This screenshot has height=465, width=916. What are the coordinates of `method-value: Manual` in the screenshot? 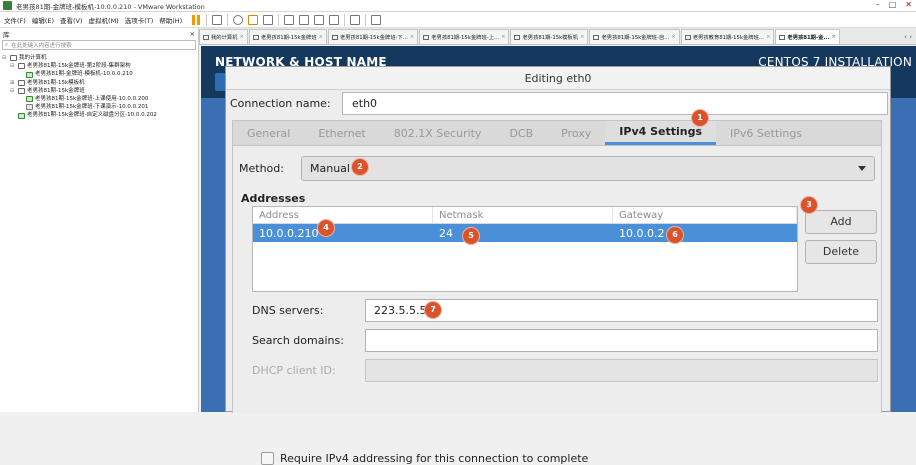 It's located at (330, 168).